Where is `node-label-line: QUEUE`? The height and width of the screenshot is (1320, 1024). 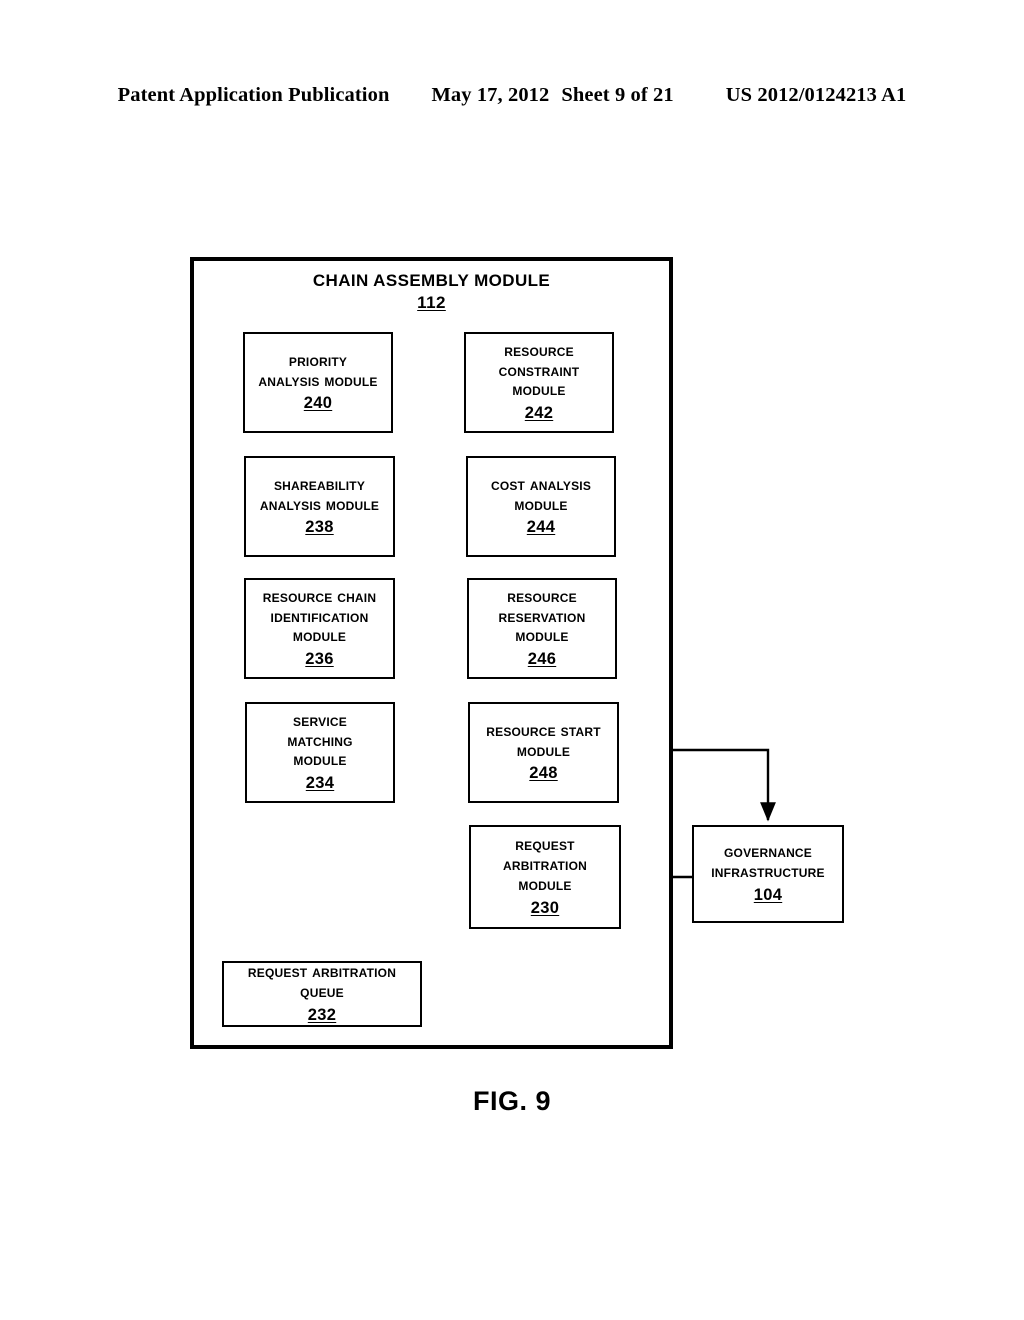 node-label-line: QUEUE is located at coordinates (322, 992).